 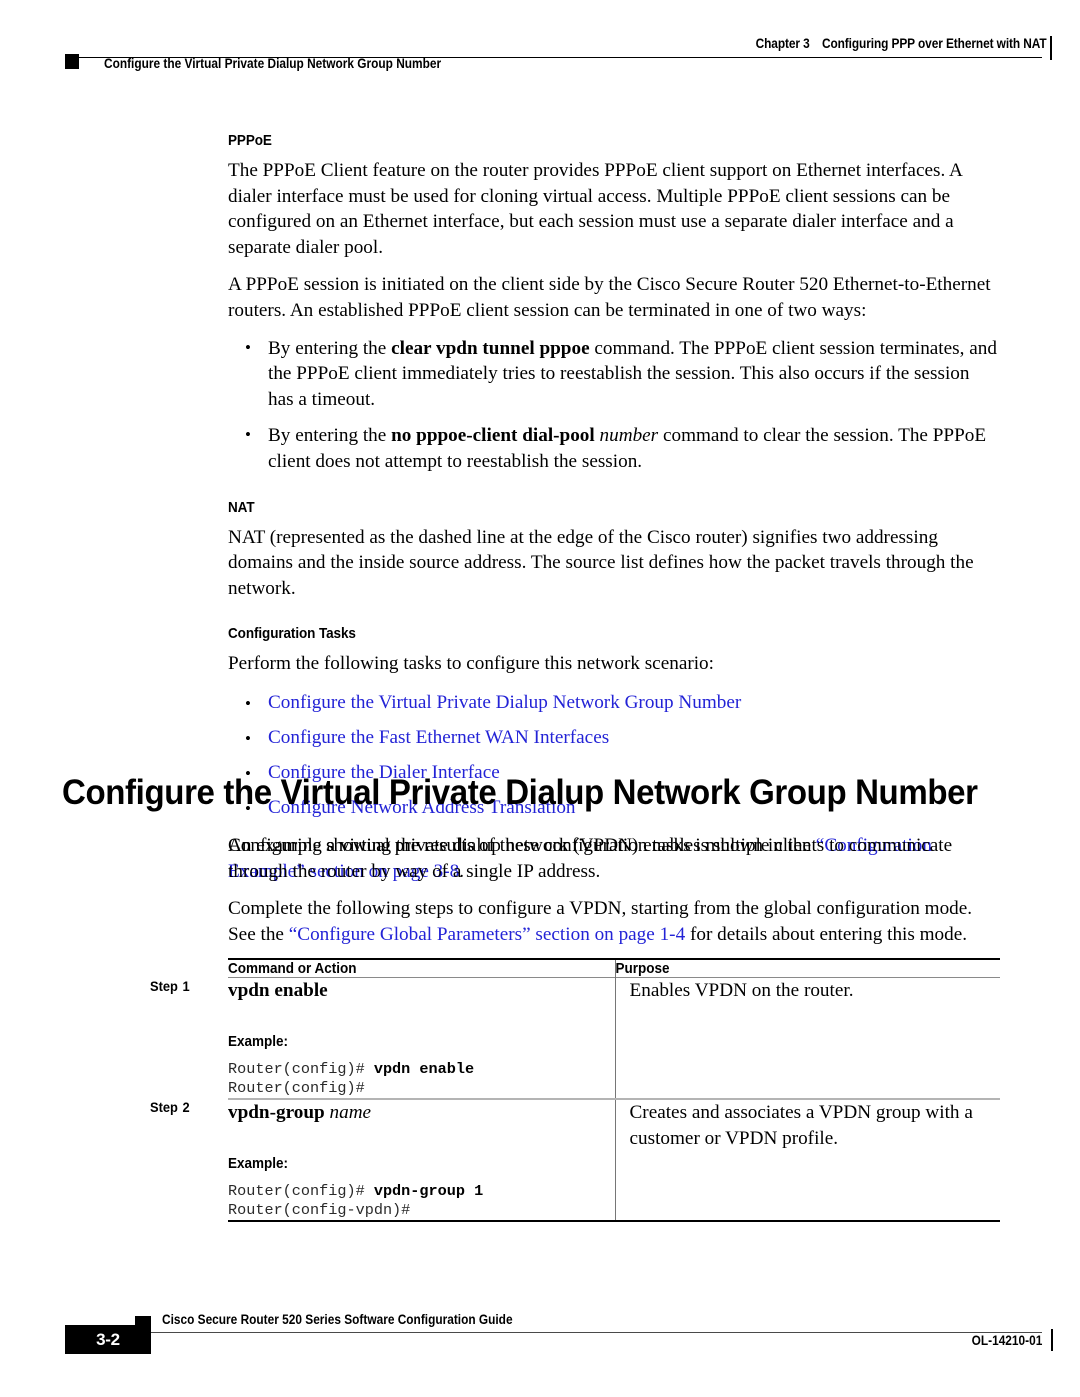 What do you see at coordinates (250, 140) in the screenshot?
I see `heading-pppoe: PPPoE` at bounding box center [250, 140].